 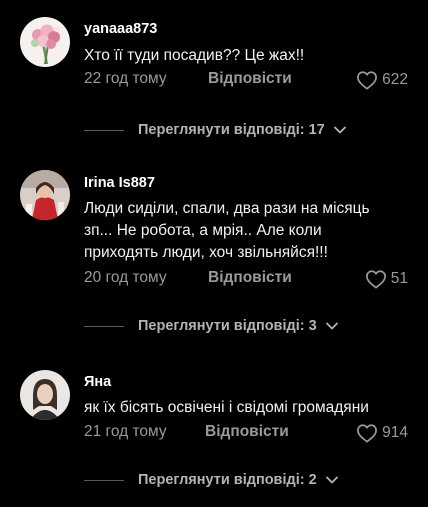 What do you see at coordinates (203, 230) in the screenshot?
I see `comment-text-line: зп... Не робота, а мрія.. Але коли` at bounding box center [203, 230].